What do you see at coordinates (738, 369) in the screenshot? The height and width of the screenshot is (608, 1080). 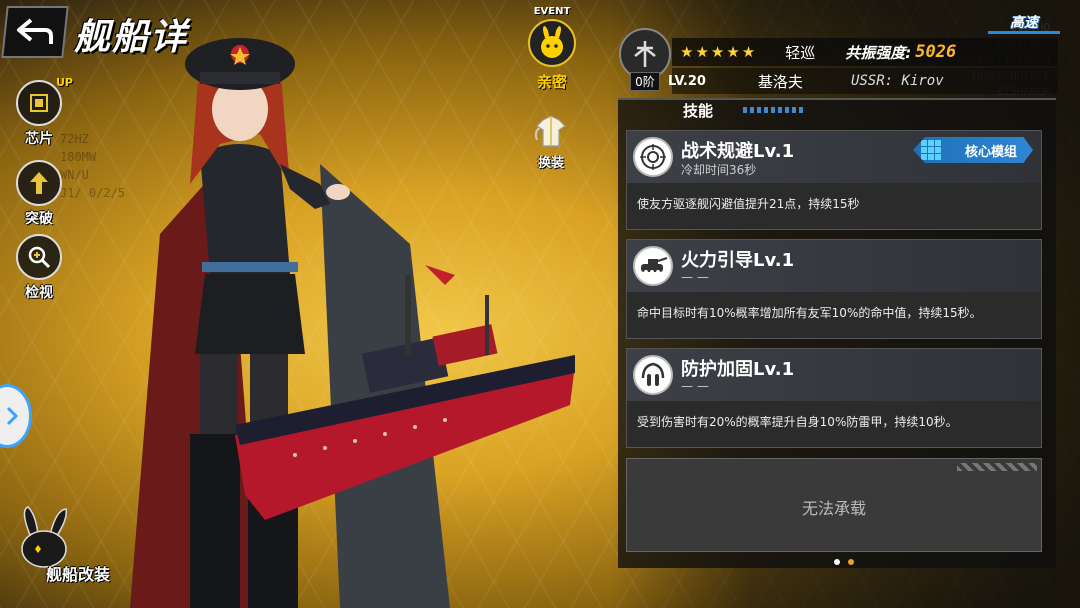 I see `skill-name: 防护加固Lv.1` at bounding box center [738, 369].